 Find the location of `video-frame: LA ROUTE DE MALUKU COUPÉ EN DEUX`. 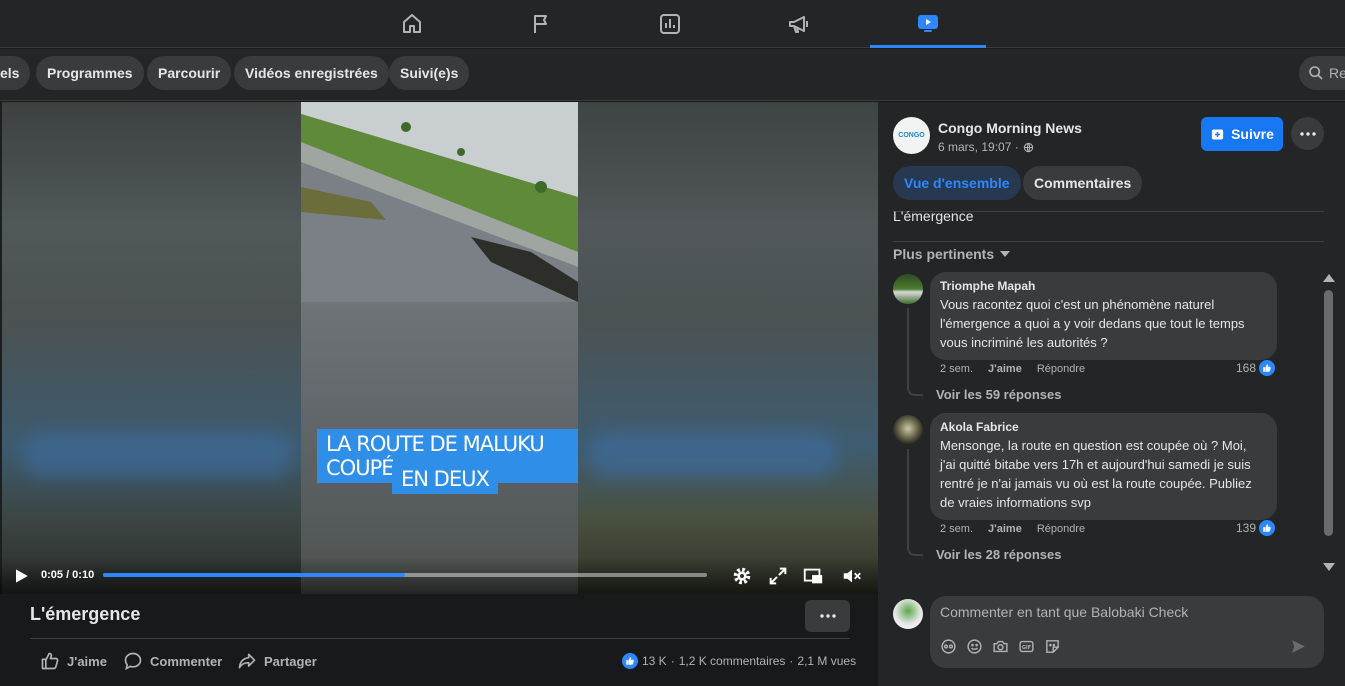

video-frame: LA ROUTE DE MALUKU COUPÉ EN DEUX is located at coordinates (439, 348).